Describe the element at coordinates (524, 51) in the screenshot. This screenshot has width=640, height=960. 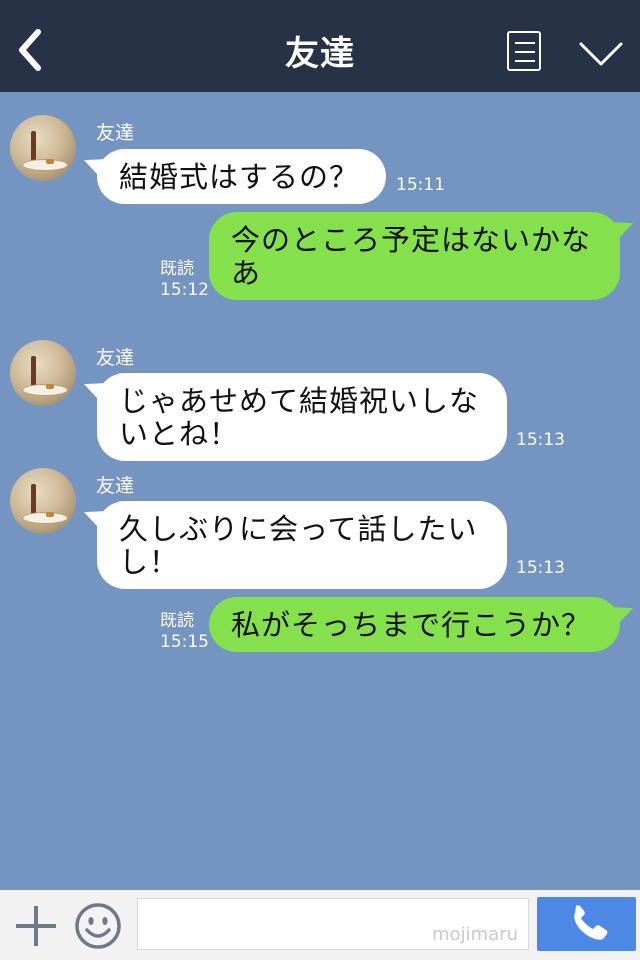
I see `notes-icon` at that location.